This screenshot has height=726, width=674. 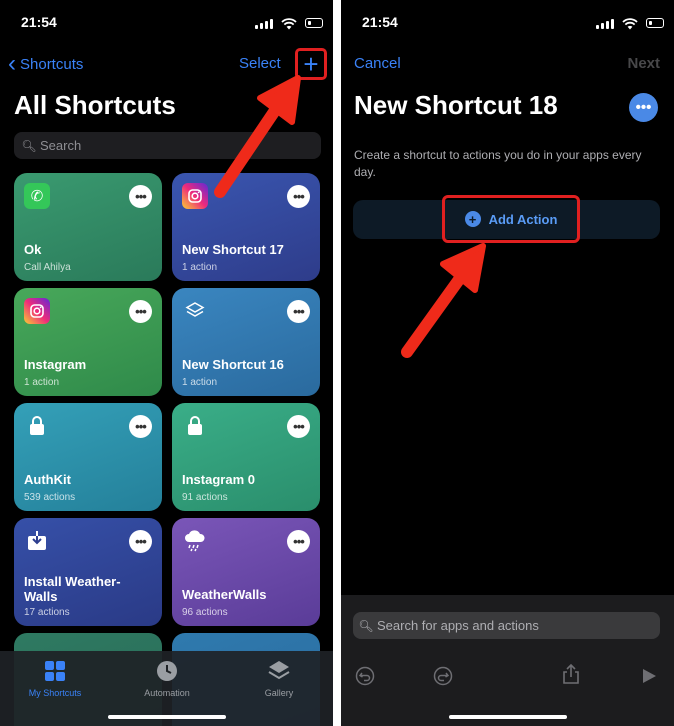 What do you see at coordinates (88, 342) in the screenshot?
I see `shortcut-card: ••• Instagram 1 action` at bounding box center [88, 342].